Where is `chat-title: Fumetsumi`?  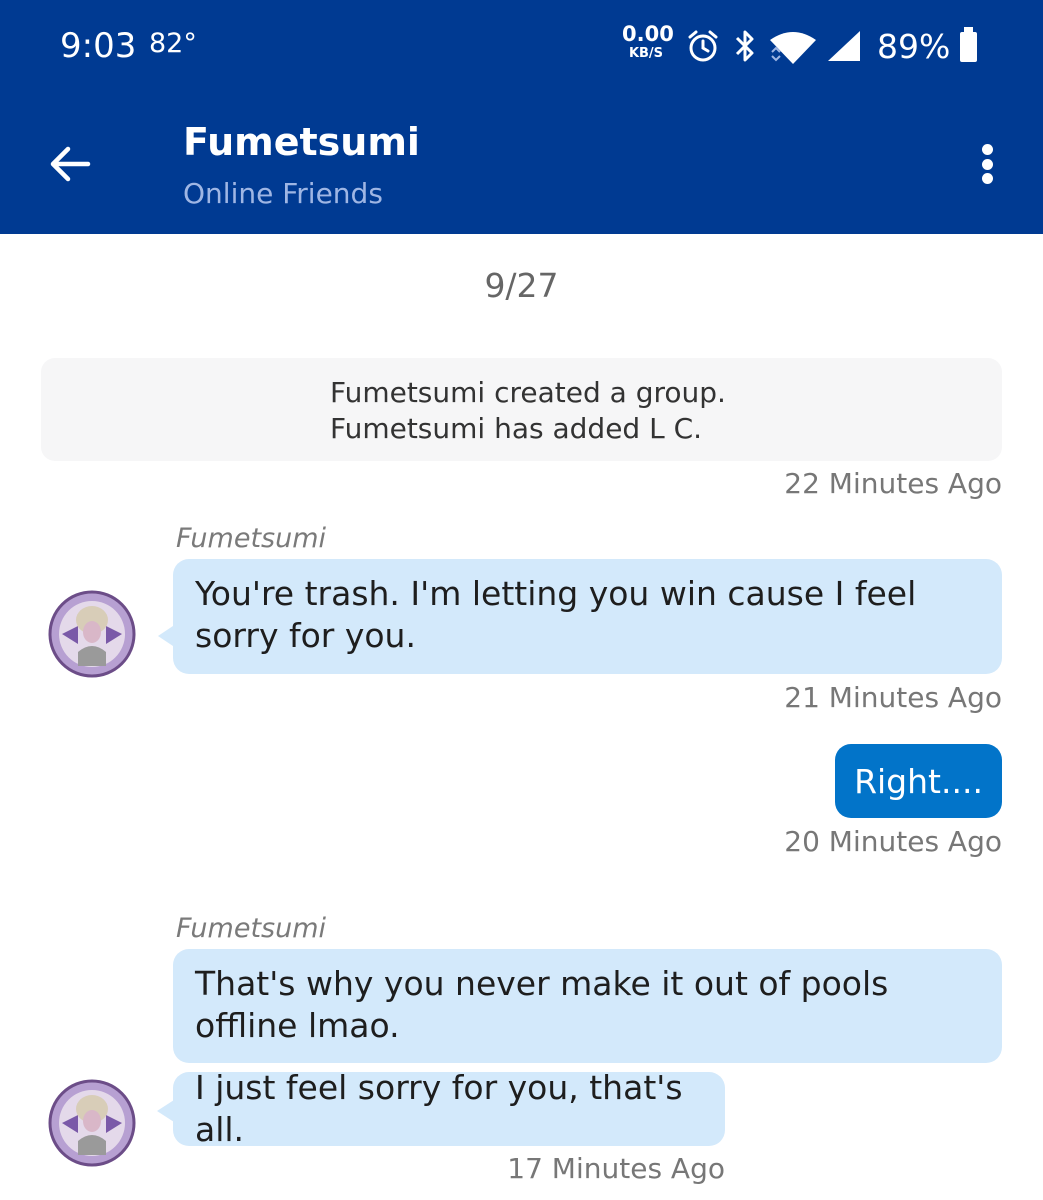
chat-title: Fumetsumi is located at coordinates (301, 142).